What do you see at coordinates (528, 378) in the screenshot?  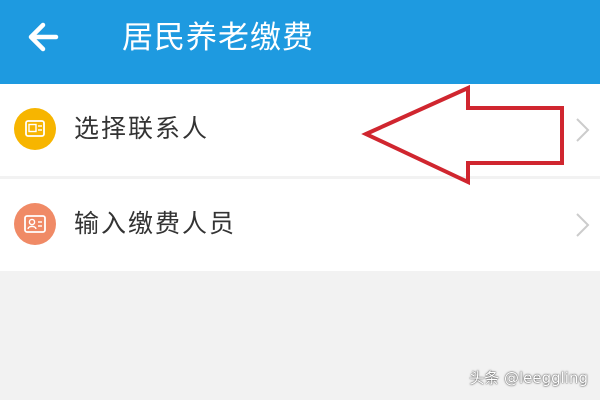 I see `watermark: 头条 @leeggling` at bounding box center [528, 378].